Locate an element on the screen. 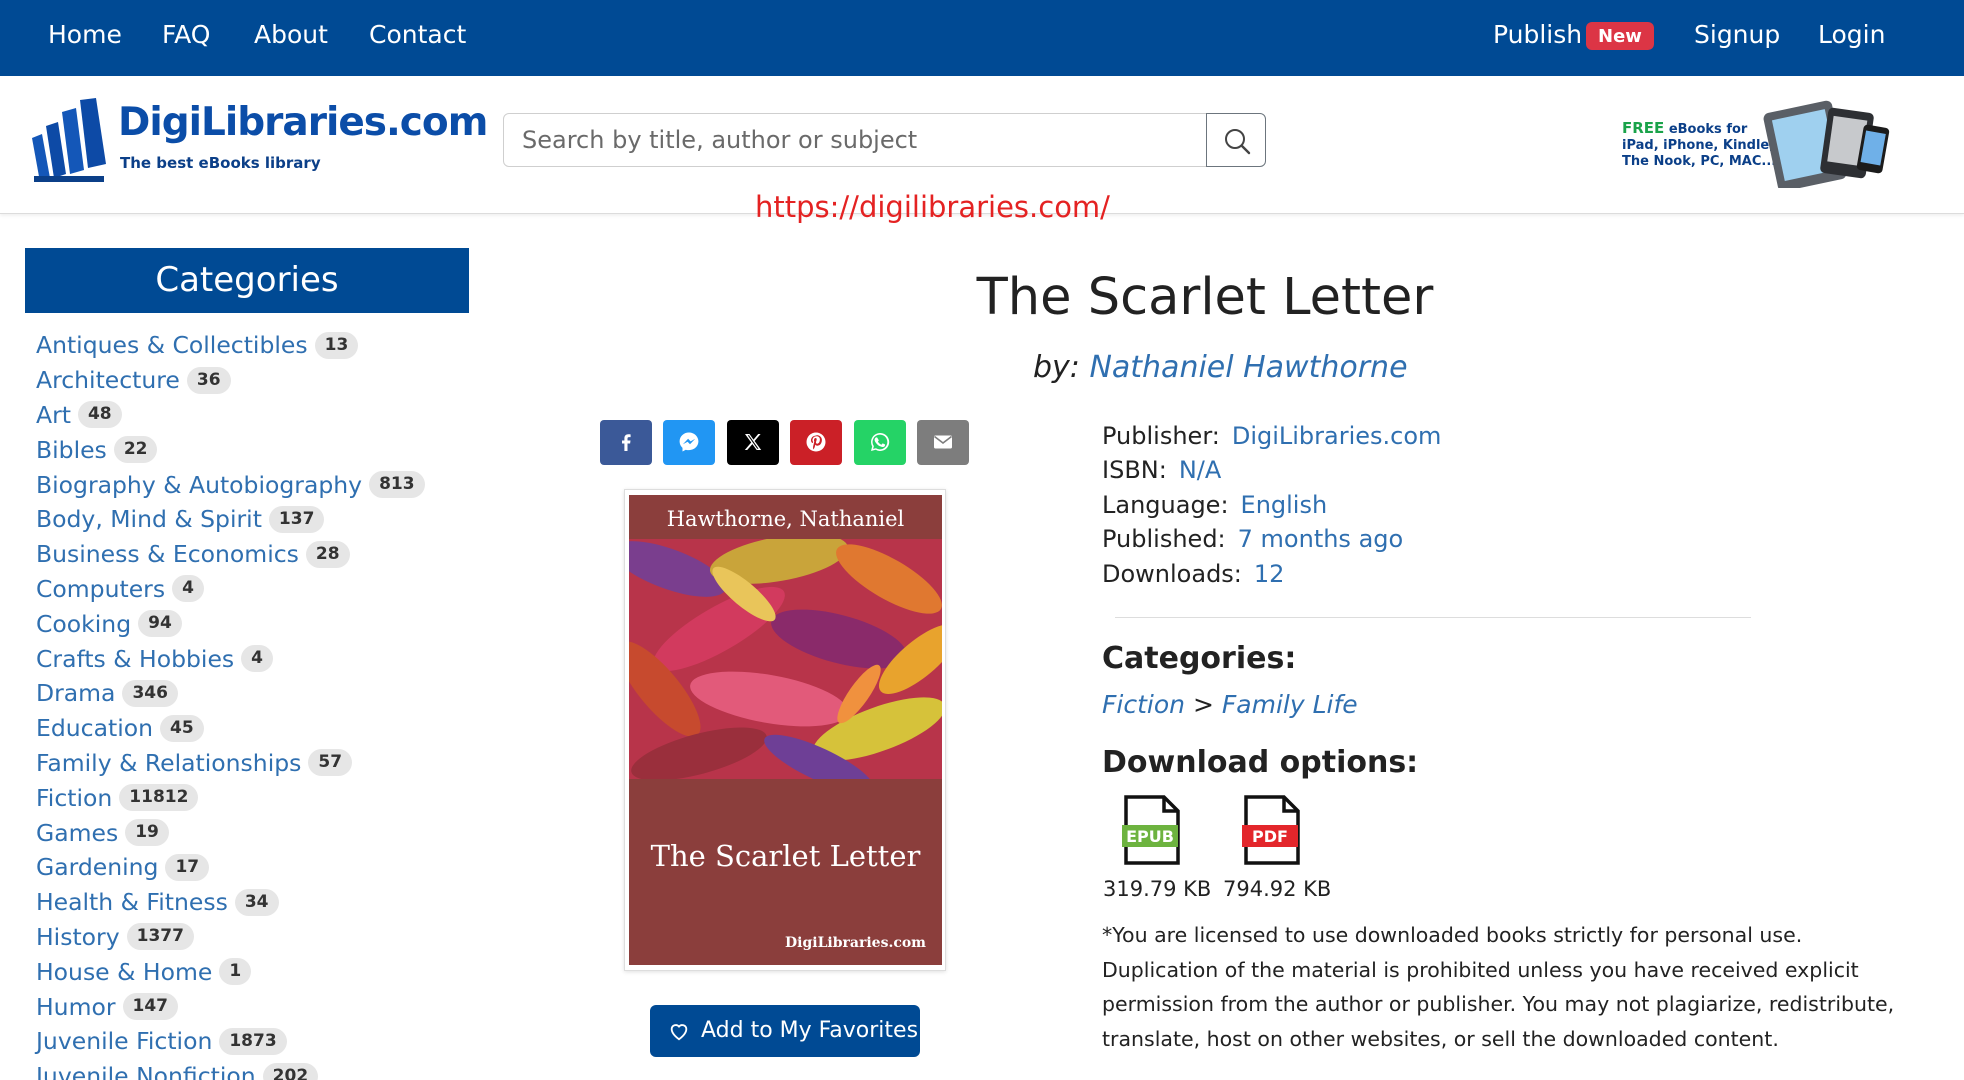 Image resolution: width=1964 pixels, height=1080 pixels. downloads-value: 12 is located at coordinates (1269, 574).